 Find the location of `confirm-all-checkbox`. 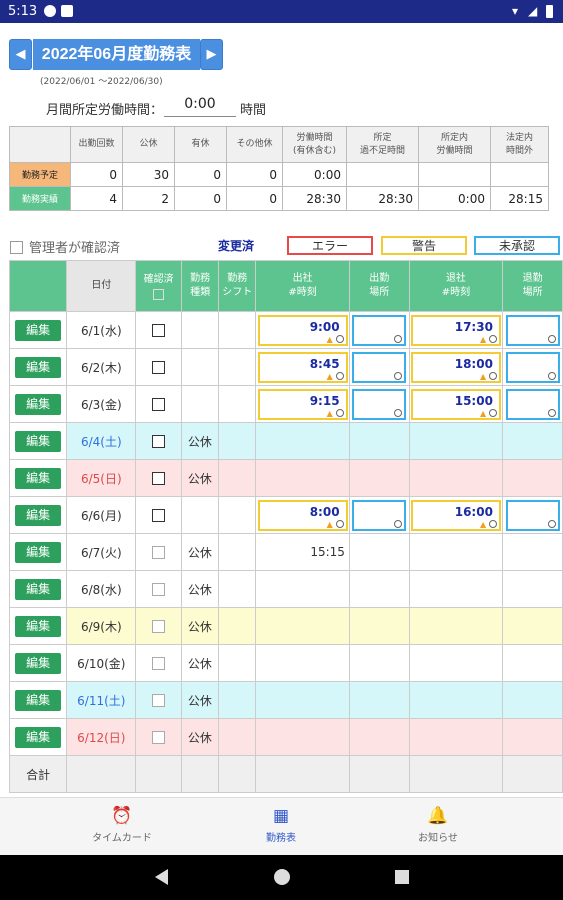

confirm-all-checkbox is located at coordinates (159, 294).